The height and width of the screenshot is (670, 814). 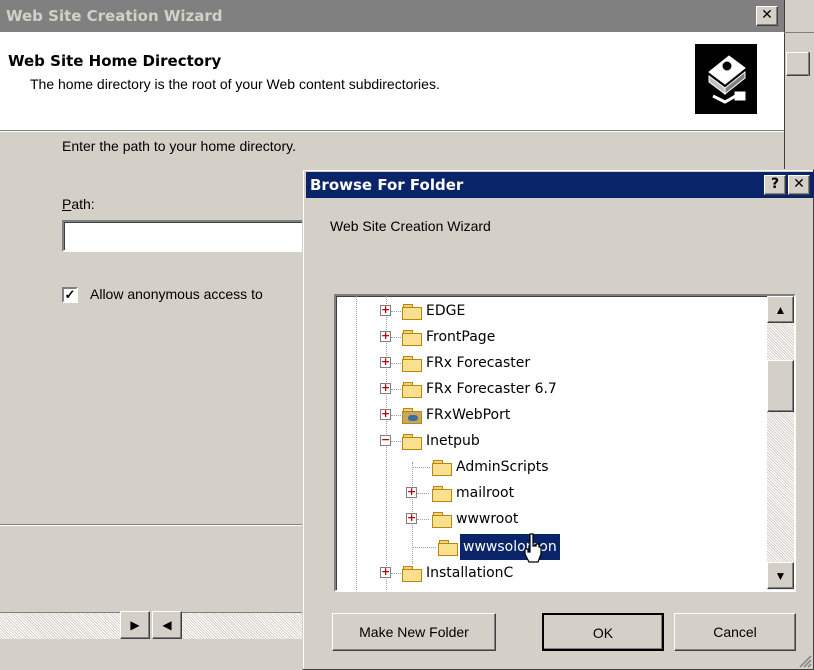 I want to click on path-label: Path:, so click(x=78, y=204).